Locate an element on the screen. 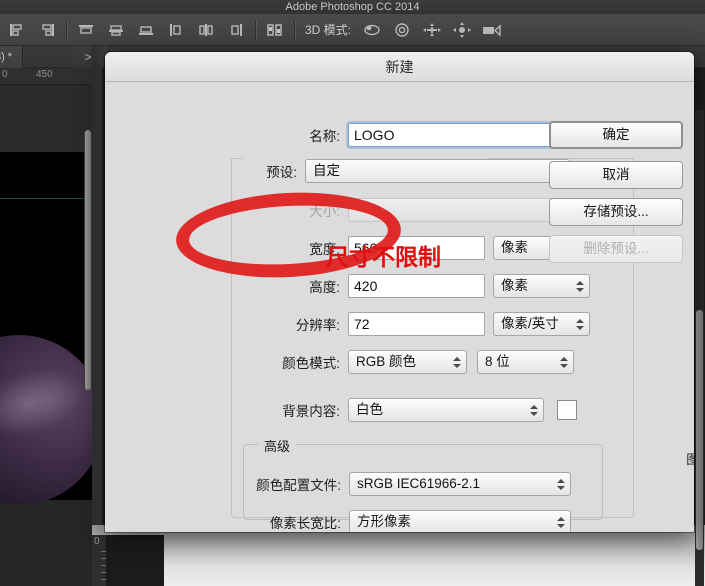  3d-pan-icon is located at coordinates (432, 30).